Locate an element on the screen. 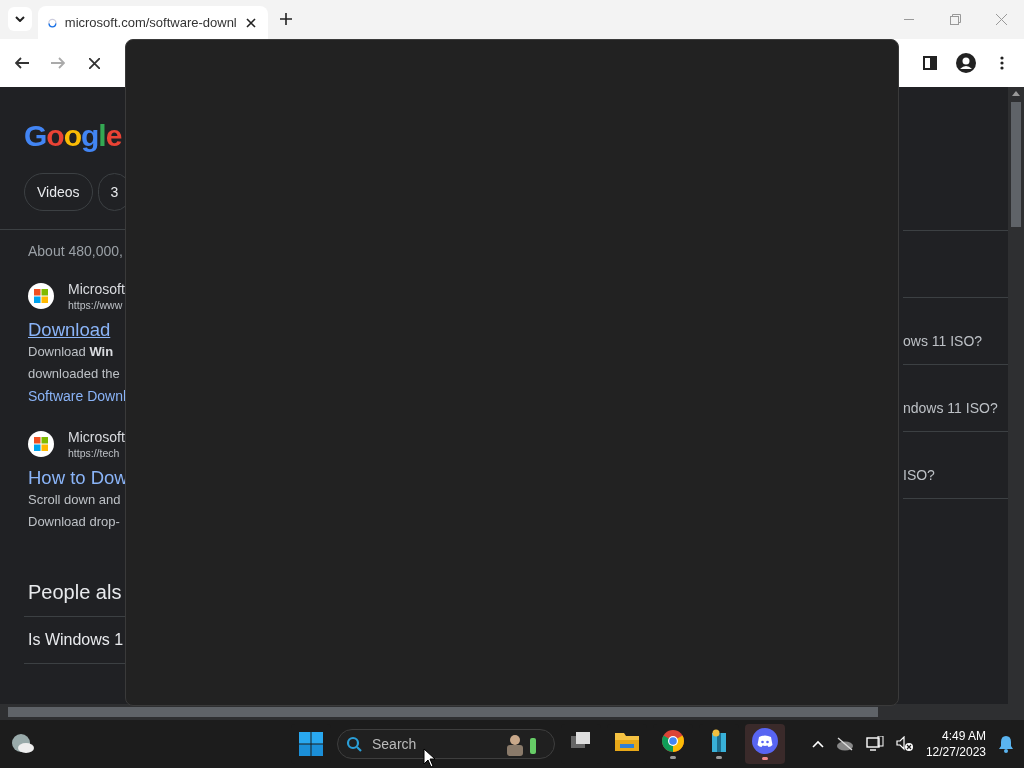 The image size is (1024, 768). question-item: ISO? is located at coordinates (919, 475).